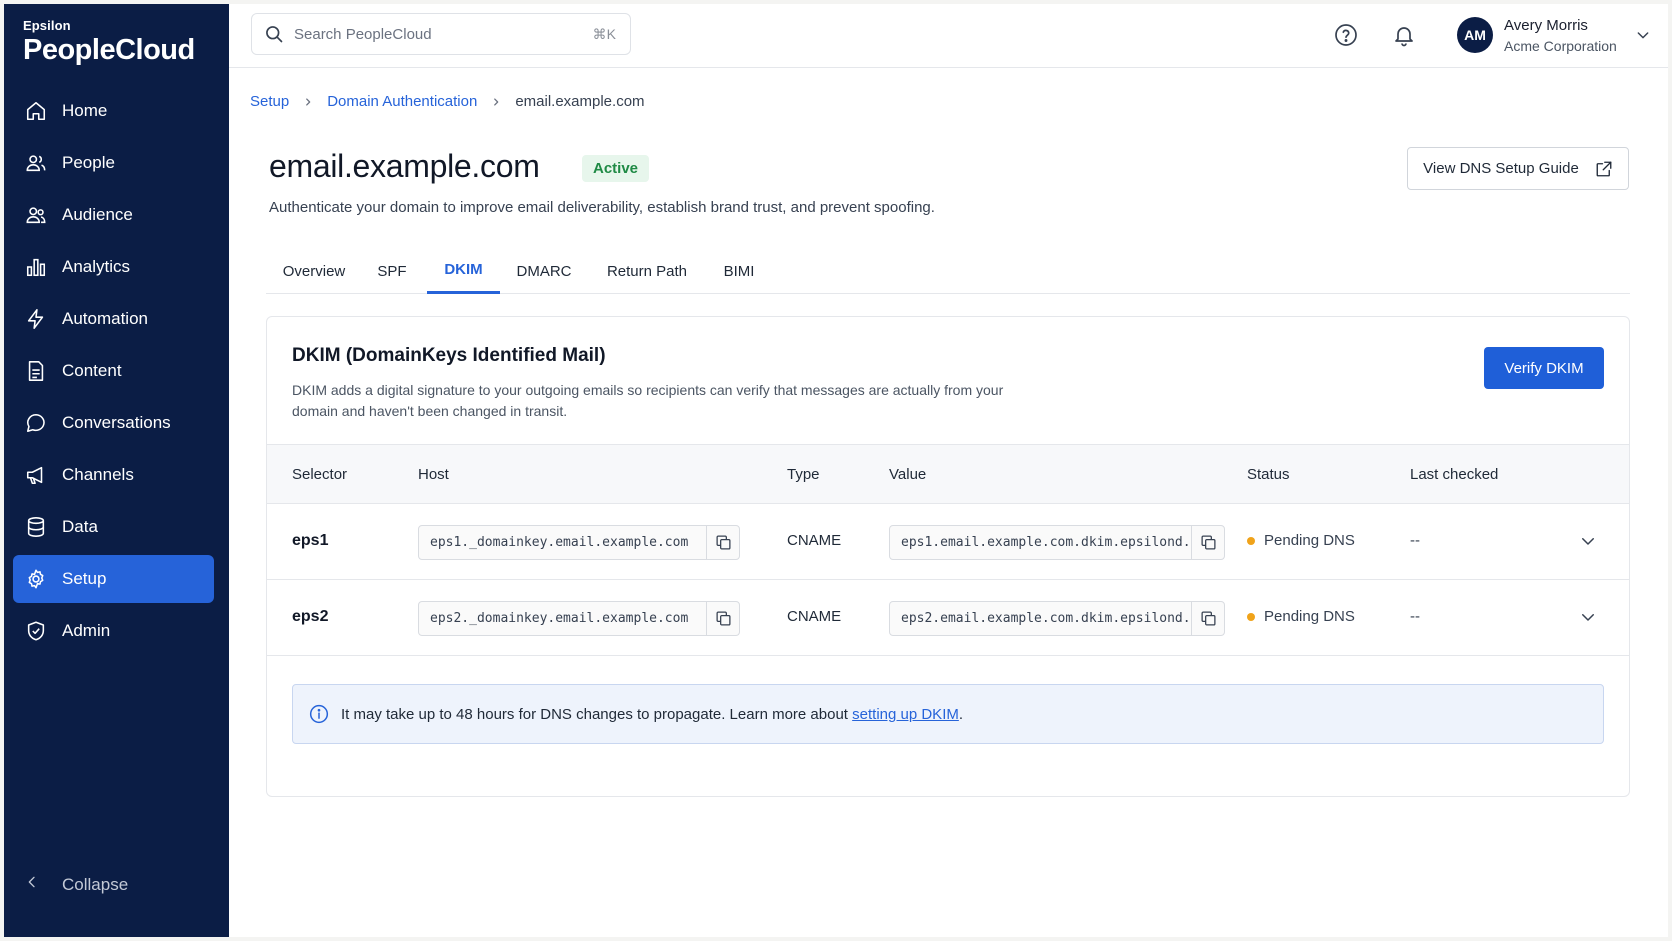 Image resolution: width=1672 pixels, height=941 pixels. I want to click on sidebar-item-analytics: Analytics, so click(113, 267).